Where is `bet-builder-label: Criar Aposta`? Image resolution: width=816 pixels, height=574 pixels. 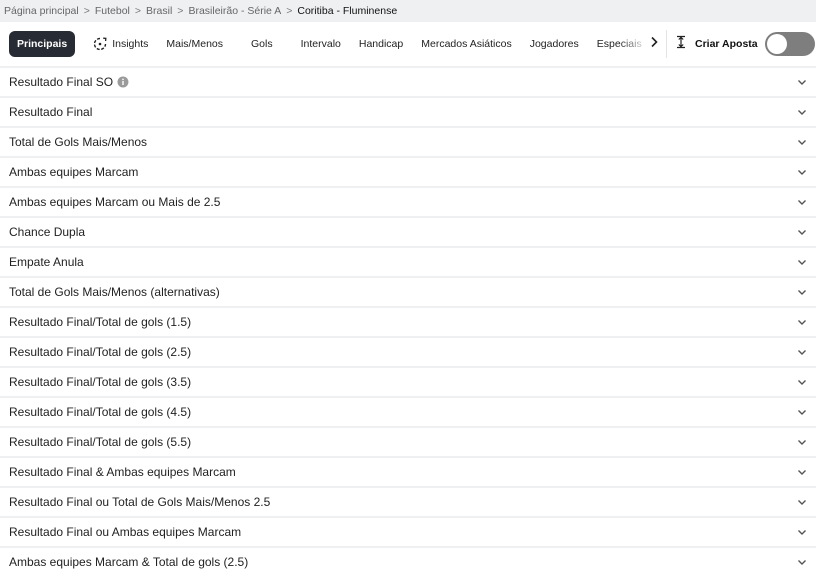
bet-builder-label: Criar Aposta is located at coordinates (726, 44).